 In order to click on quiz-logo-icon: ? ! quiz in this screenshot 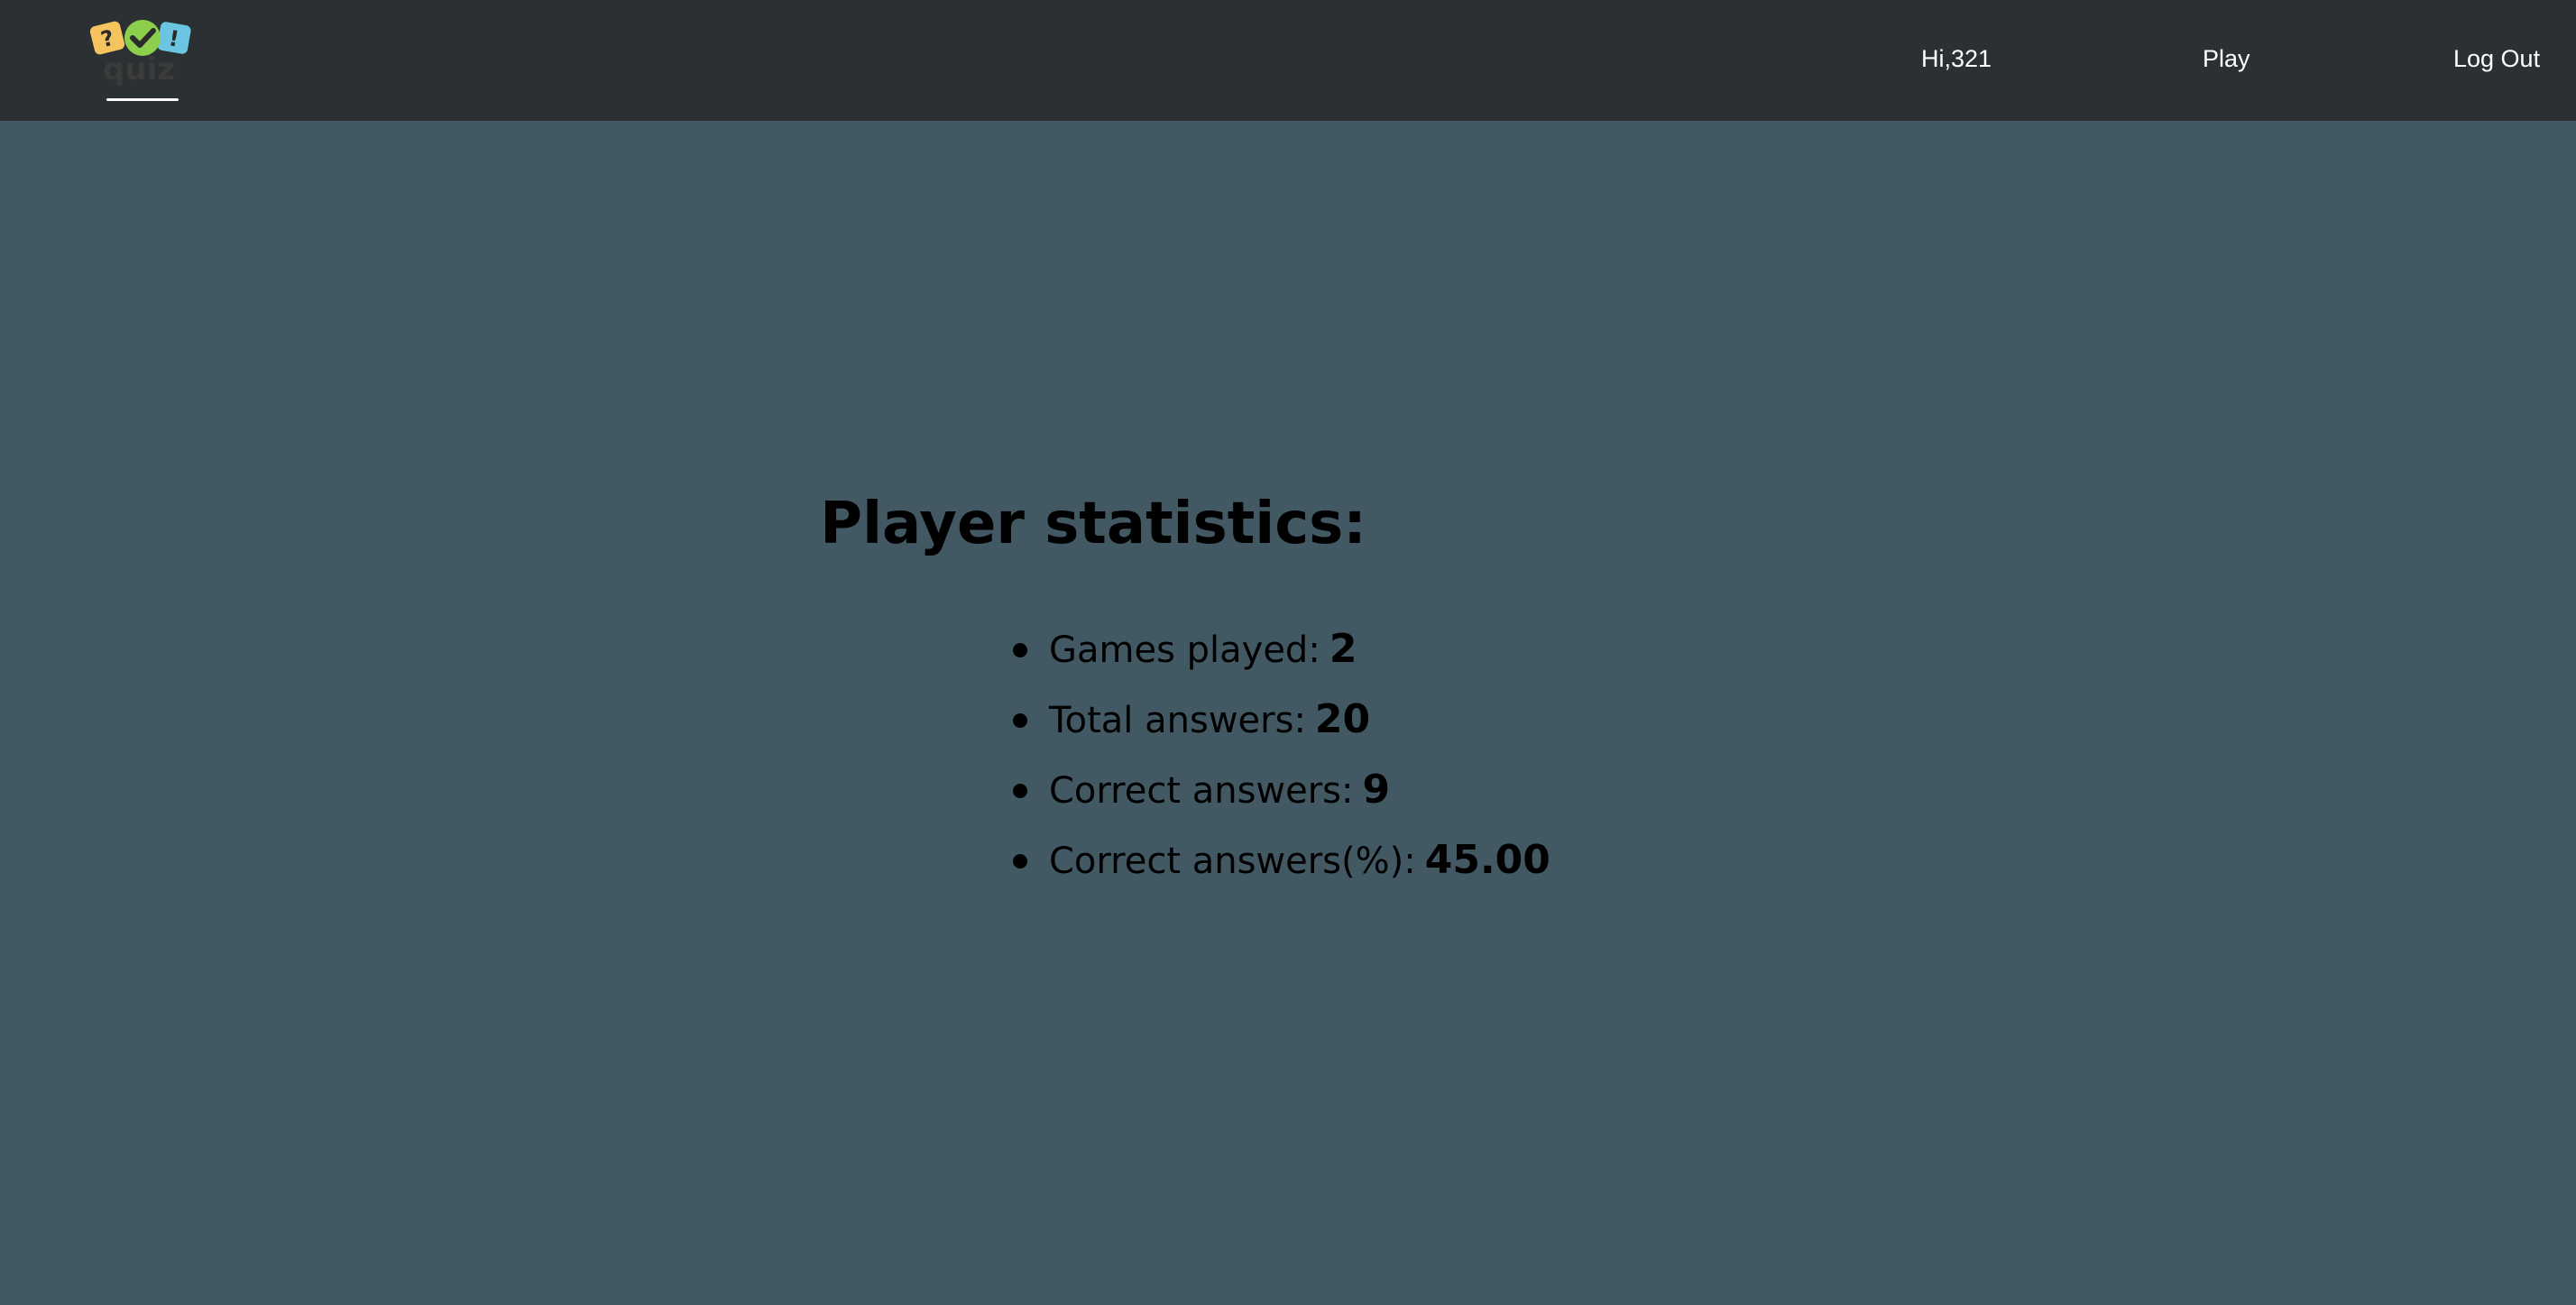, I will do `click(140, 60)`.